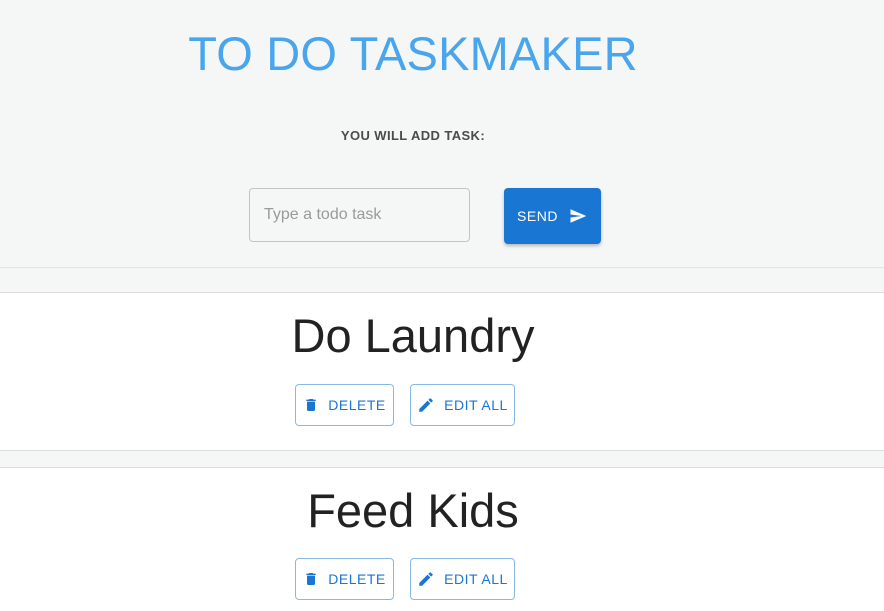 This screenshot has width=884, height=611. I want to click on send-button: SEND, so click(552, 216).